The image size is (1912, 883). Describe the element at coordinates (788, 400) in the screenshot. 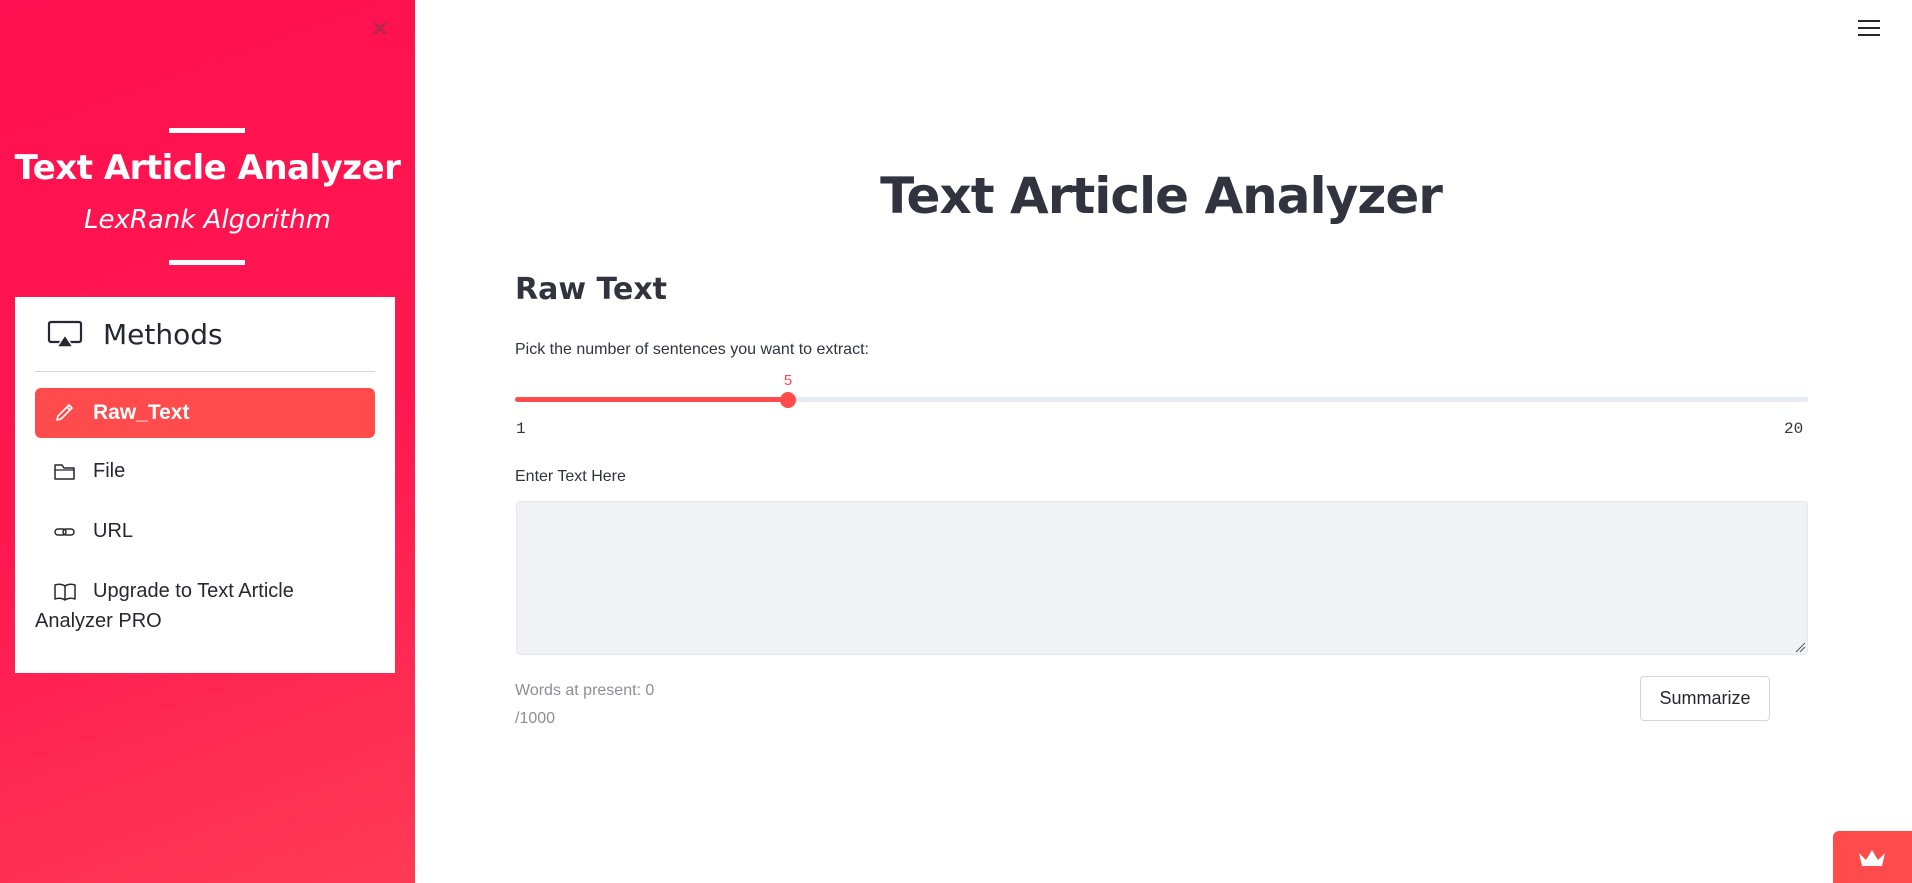

I see `slider-thumb` at that location.